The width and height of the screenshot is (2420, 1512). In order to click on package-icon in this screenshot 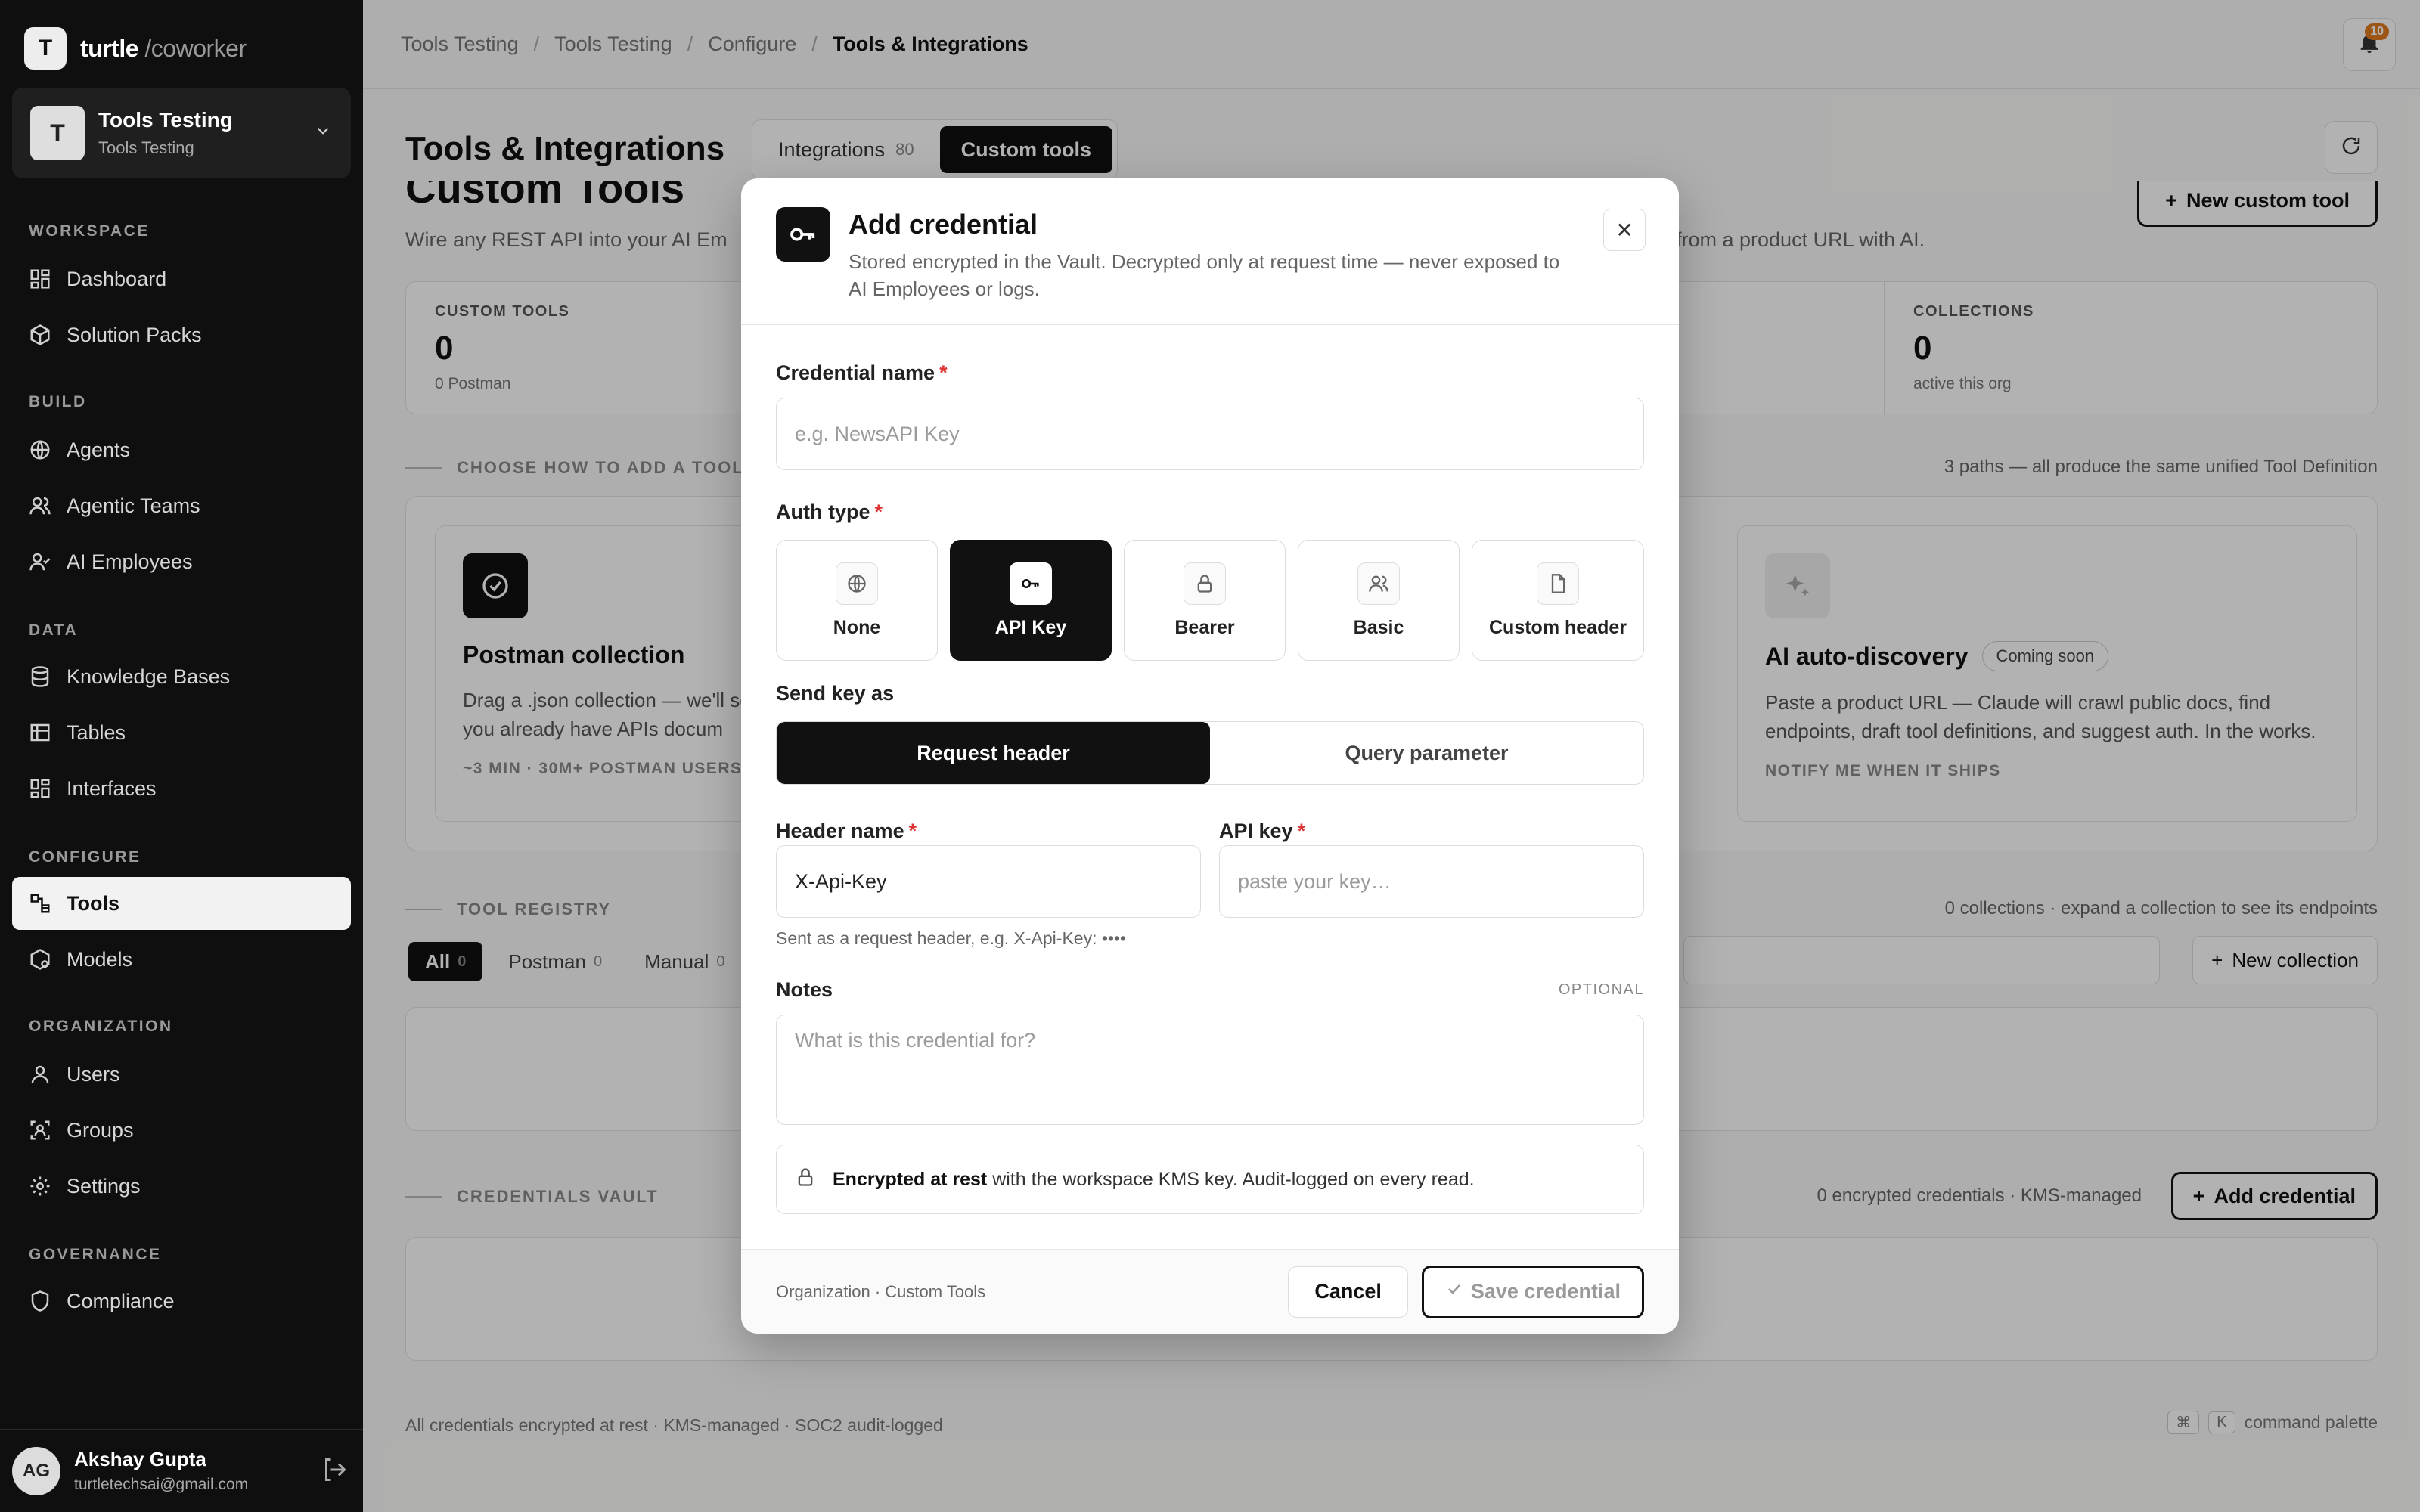, I will do `click(40, 335)`.